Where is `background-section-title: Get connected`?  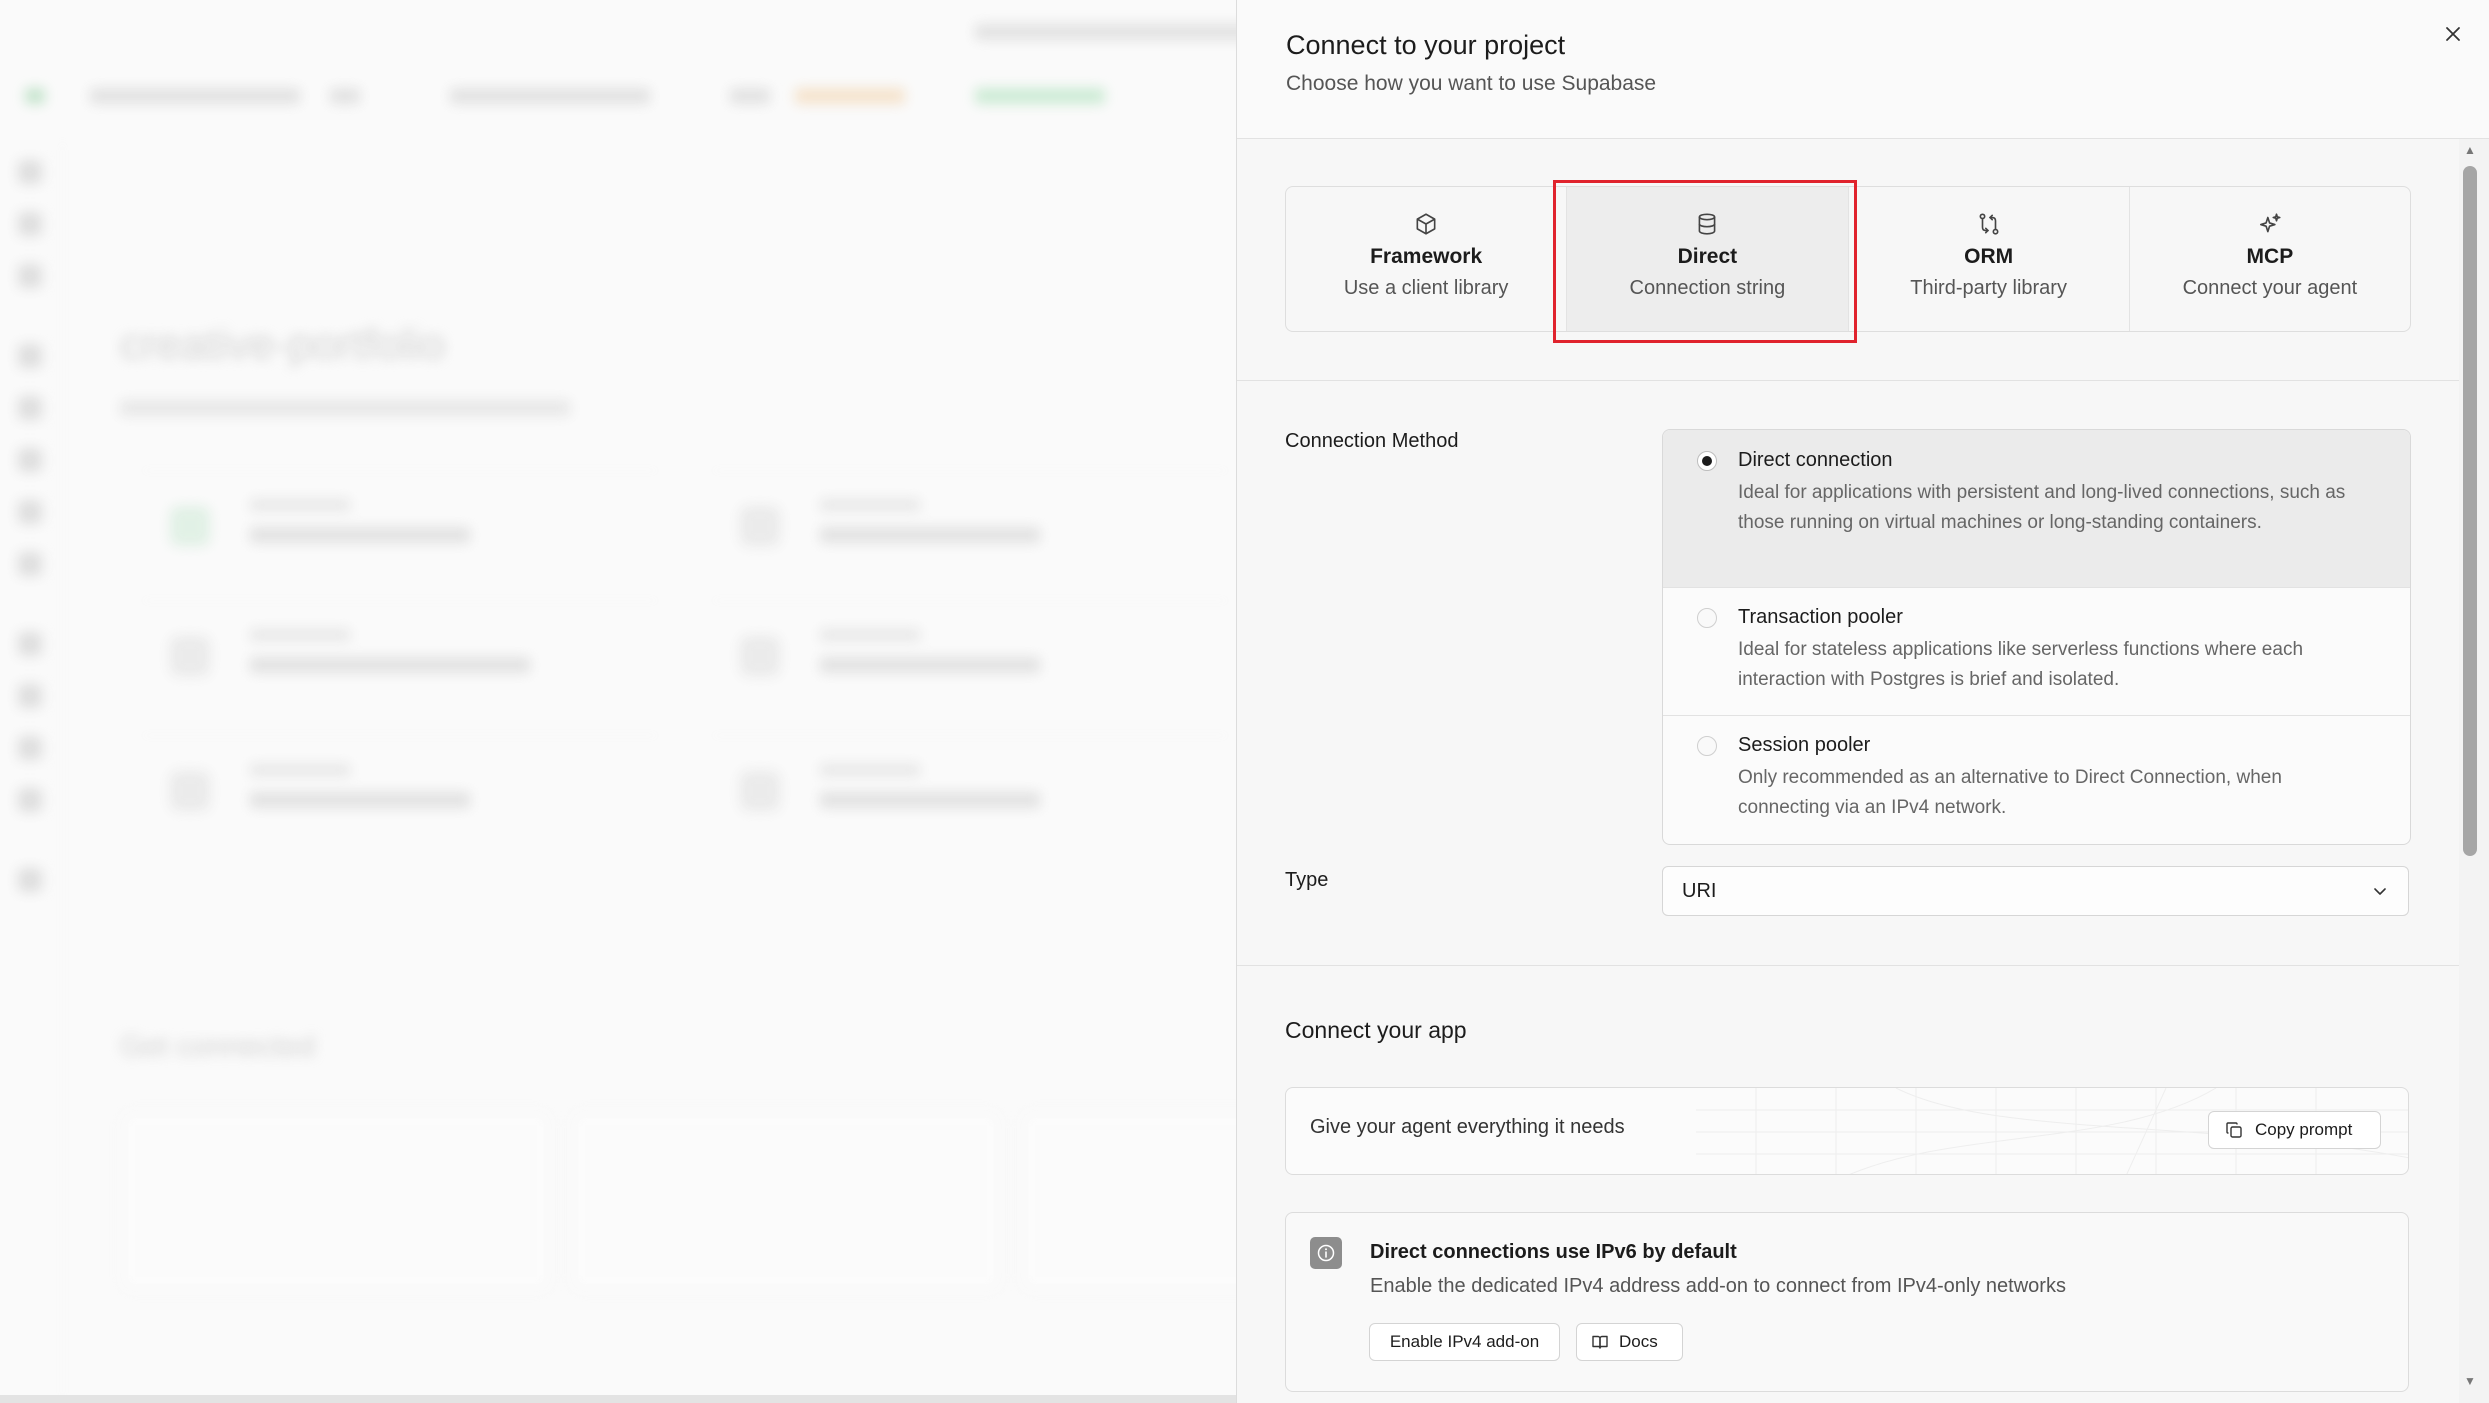
background-section-title: Get connected is located at coordinates (218, 1046).